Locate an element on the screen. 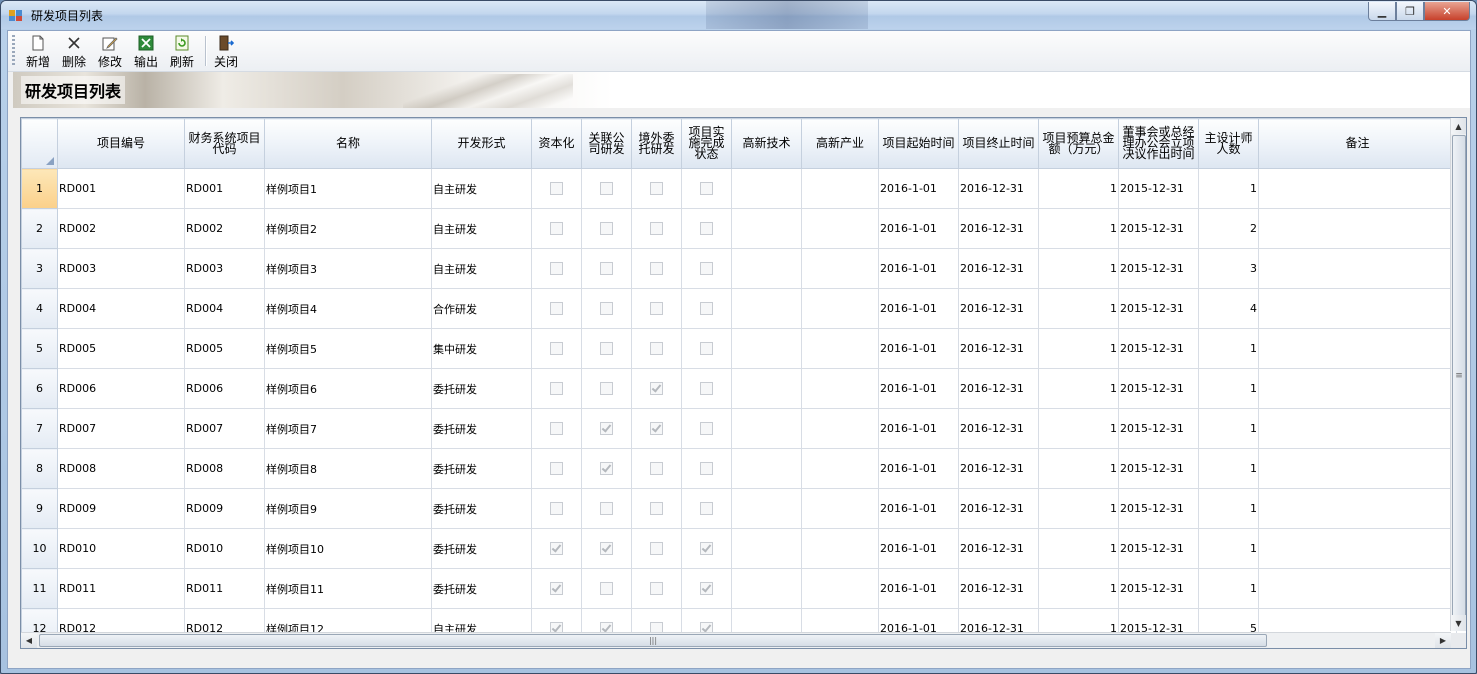  refresh-button: 刷新 is located at coordinates (182, 51).